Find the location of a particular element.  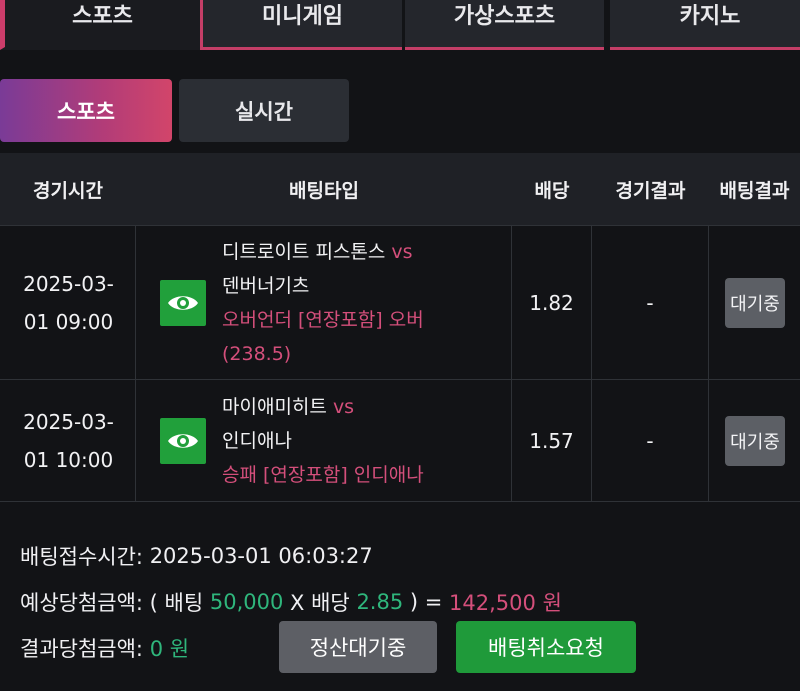

bet-type-cell: 마이애미히트 vs 인디애나 승패 [연장포함] 인디애나 is located at coordinates (324, 440).